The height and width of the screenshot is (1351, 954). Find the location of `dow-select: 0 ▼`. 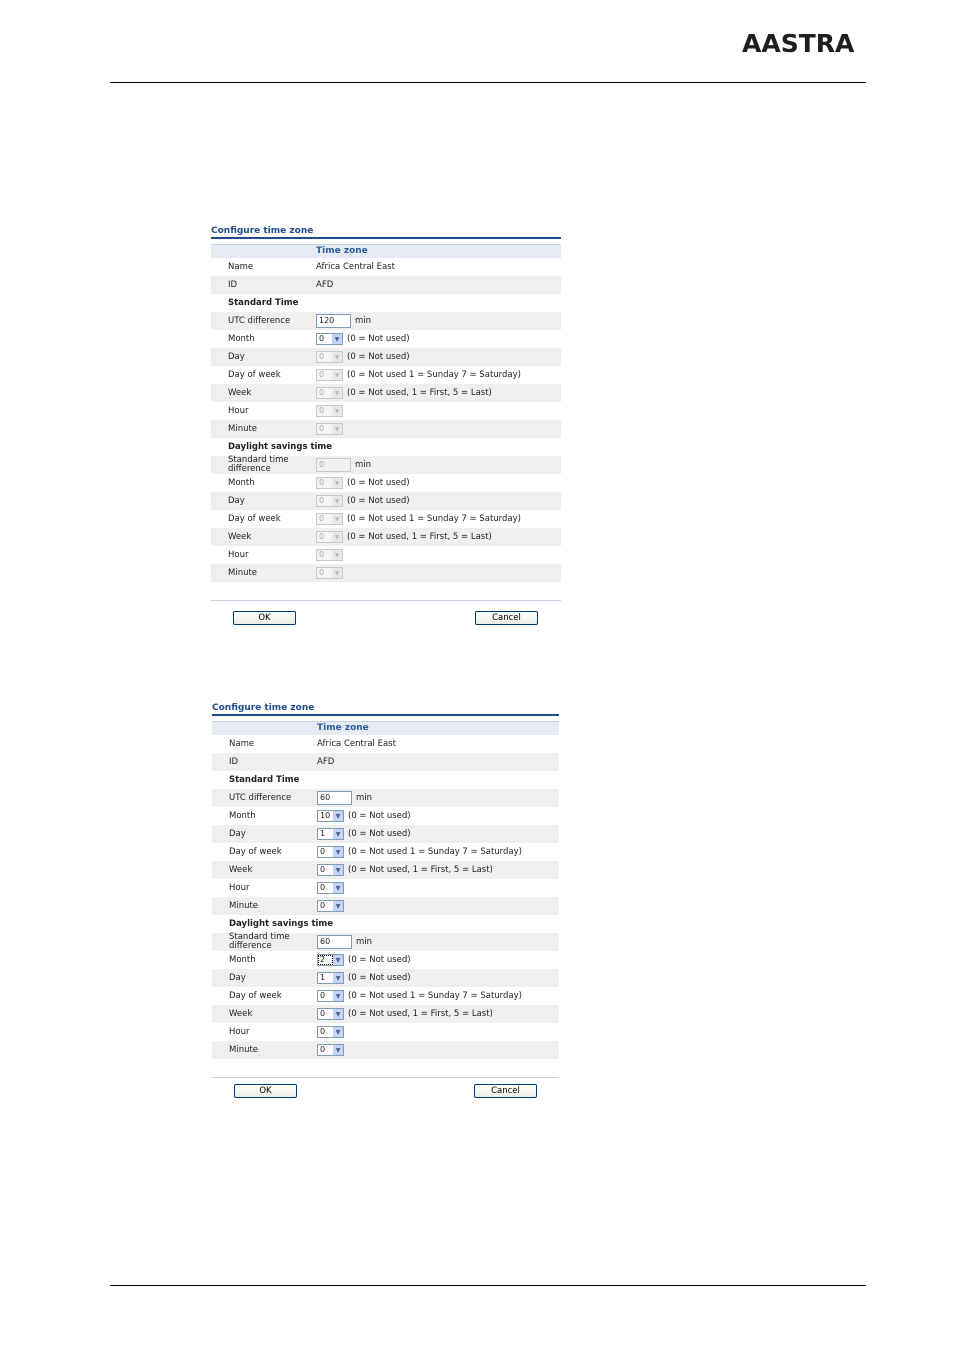

dow-select: 0 ▼ is located at coordinates (330, 852).